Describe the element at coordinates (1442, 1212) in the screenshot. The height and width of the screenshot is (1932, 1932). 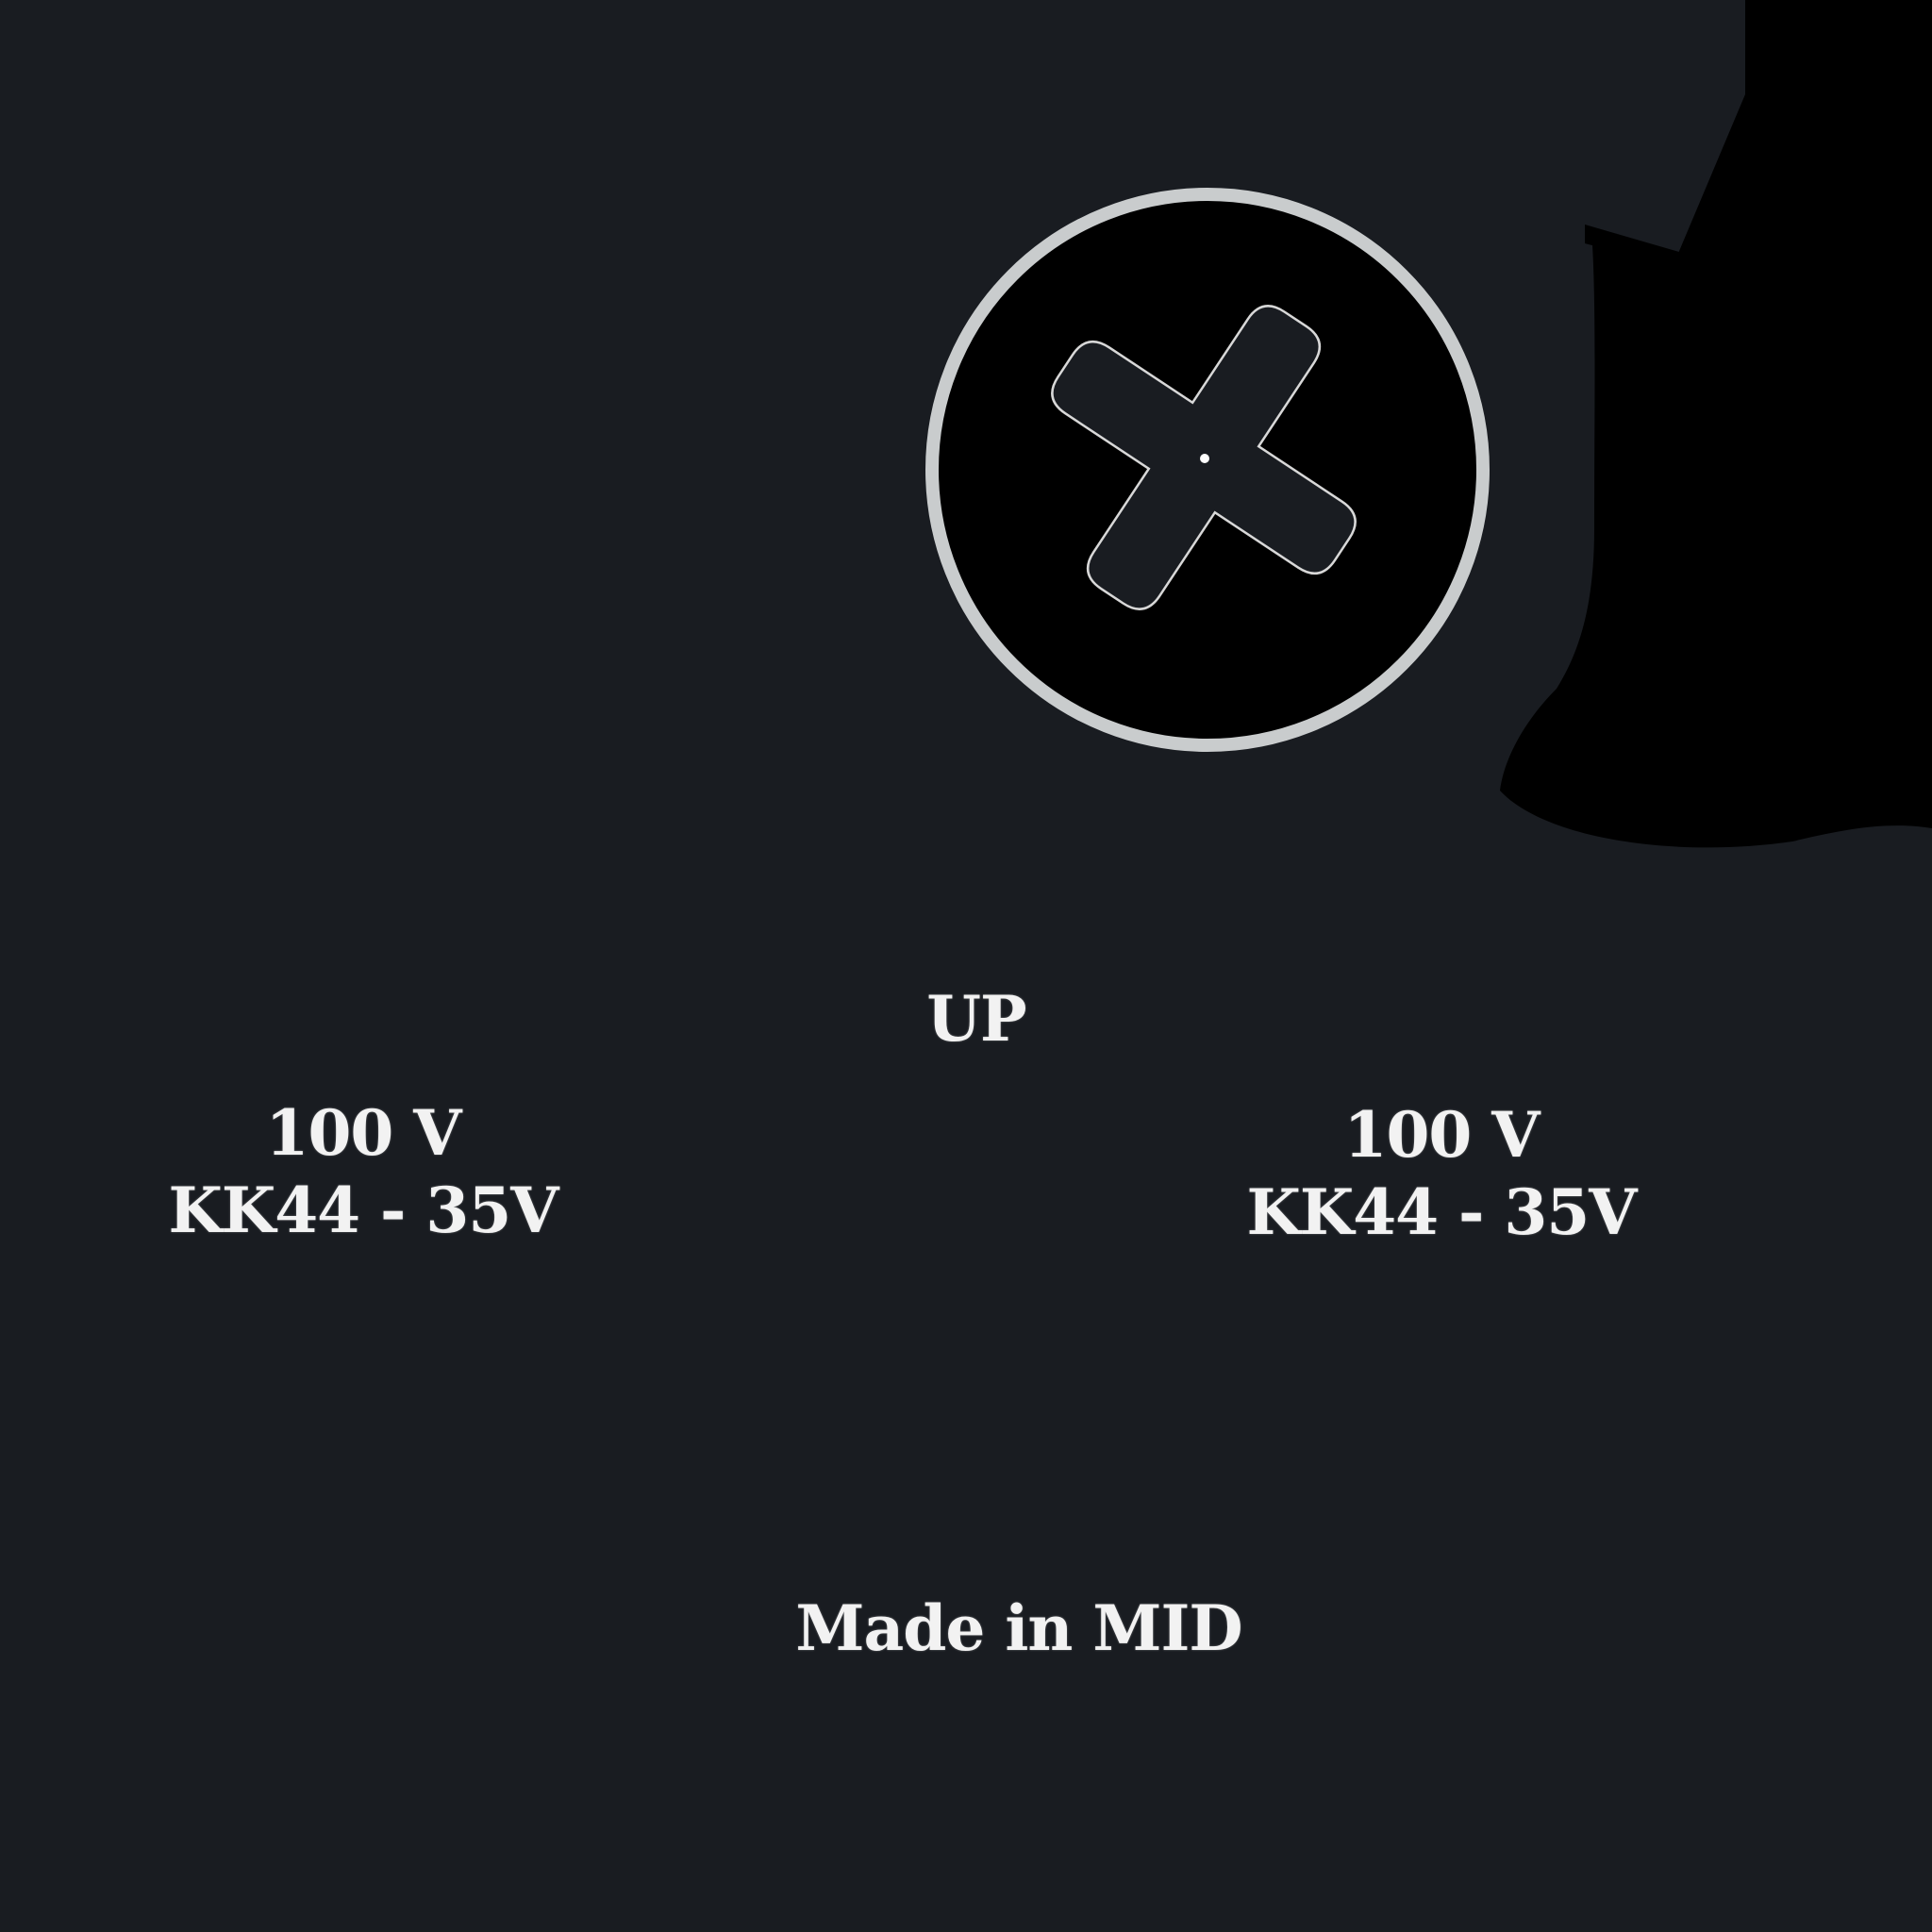
I see `right-model-label: KK44 - 35V` at that location.